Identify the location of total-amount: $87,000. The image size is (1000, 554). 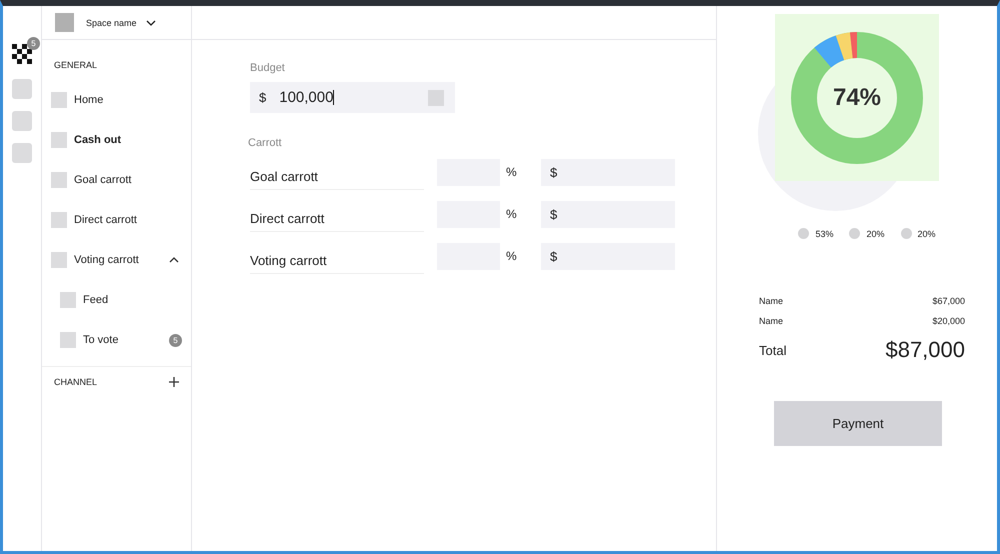
(925, 350).